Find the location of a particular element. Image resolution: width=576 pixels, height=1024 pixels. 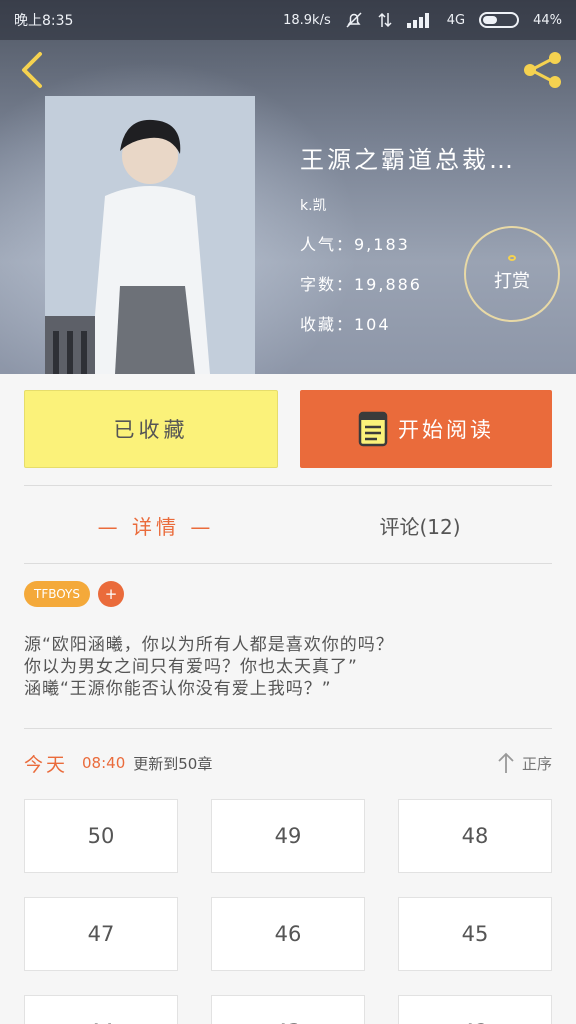

sort-order-button: 正序 is located at coordinates (524, 763).